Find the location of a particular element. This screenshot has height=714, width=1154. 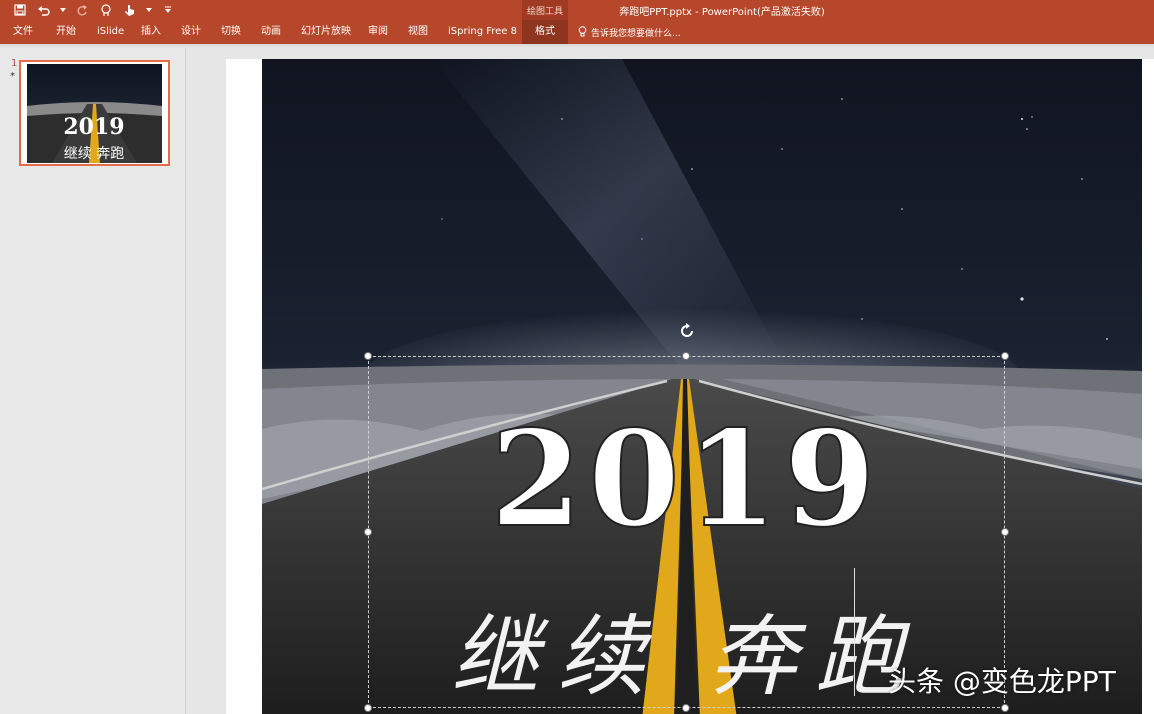

resize-handle-n is located at coordinates (686, 356).